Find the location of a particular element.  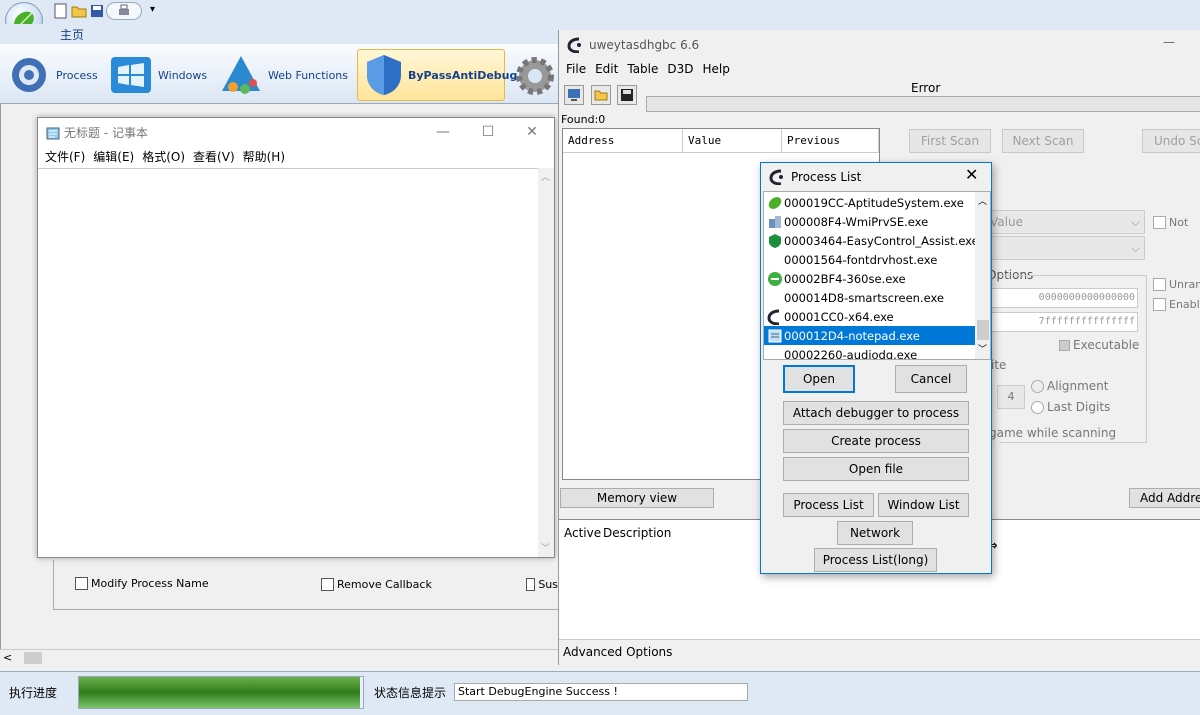

ribbon-bypassantidebug-button: ByPassAntiDebug is located at coordinates (437, 75).